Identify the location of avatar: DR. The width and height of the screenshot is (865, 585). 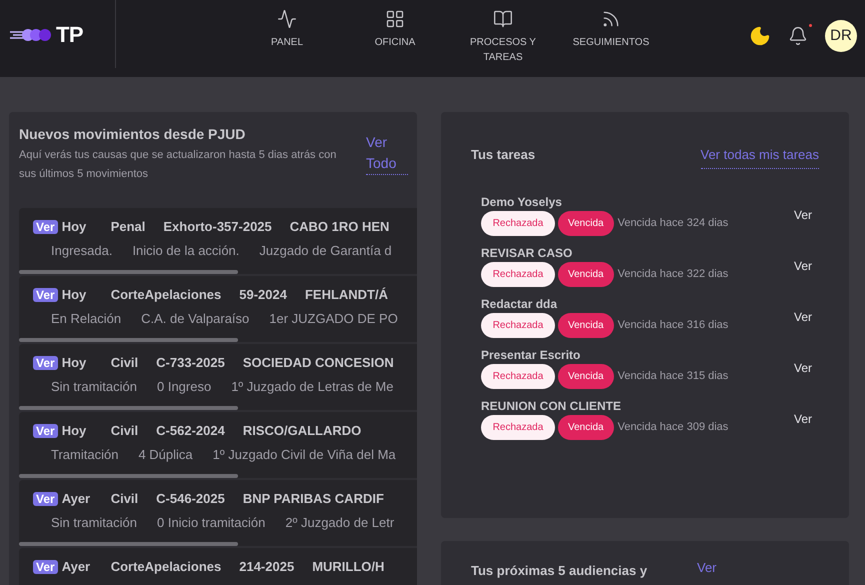
(841, 36).